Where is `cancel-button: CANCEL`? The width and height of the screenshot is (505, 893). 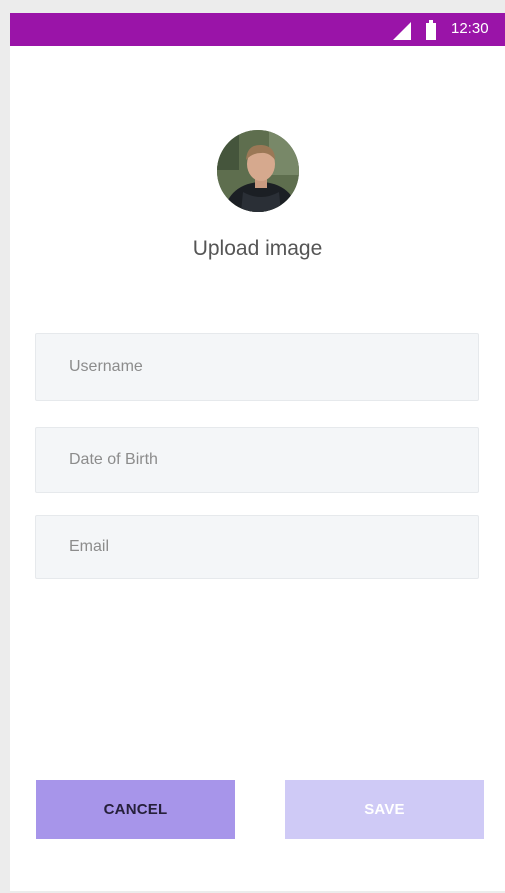 cancel-button: CANCEL is located at coordinates (135, 809).